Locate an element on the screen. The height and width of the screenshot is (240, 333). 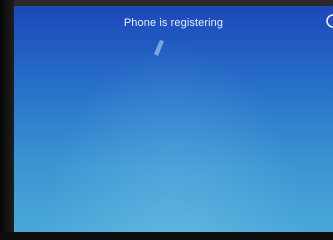
device-bezel-left is located at coordinates (7, 120).